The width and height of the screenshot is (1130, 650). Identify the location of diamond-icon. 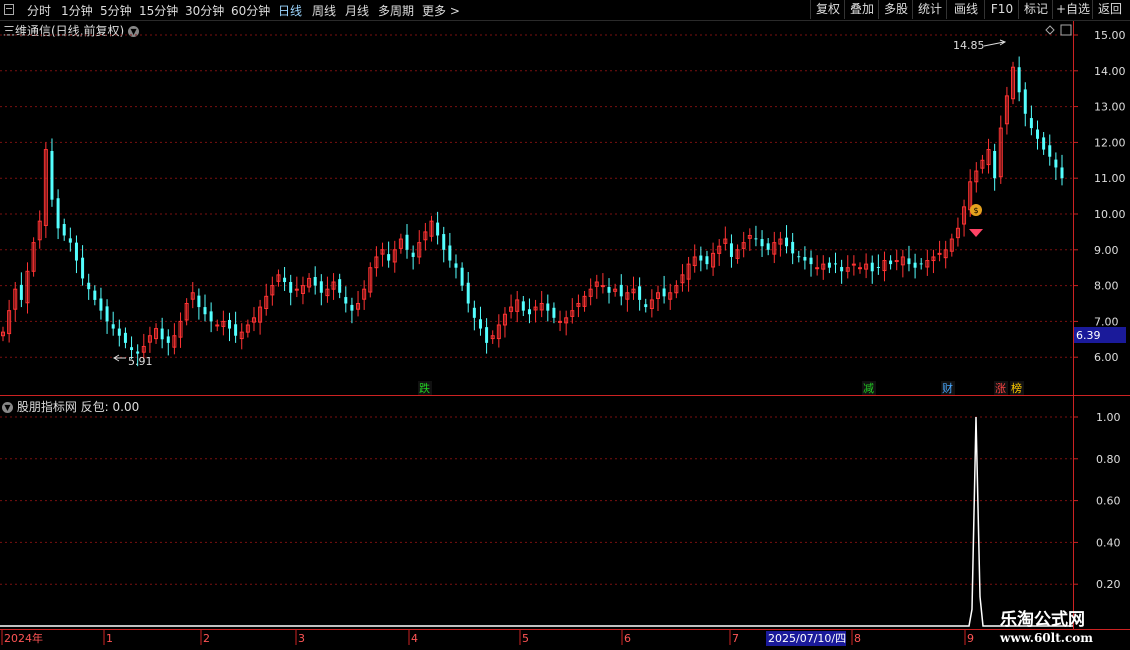
(976, 233).